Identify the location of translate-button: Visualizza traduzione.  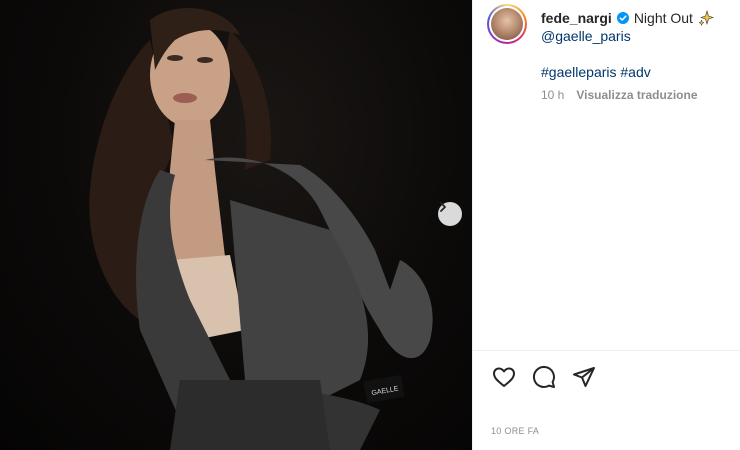
(636, 95).